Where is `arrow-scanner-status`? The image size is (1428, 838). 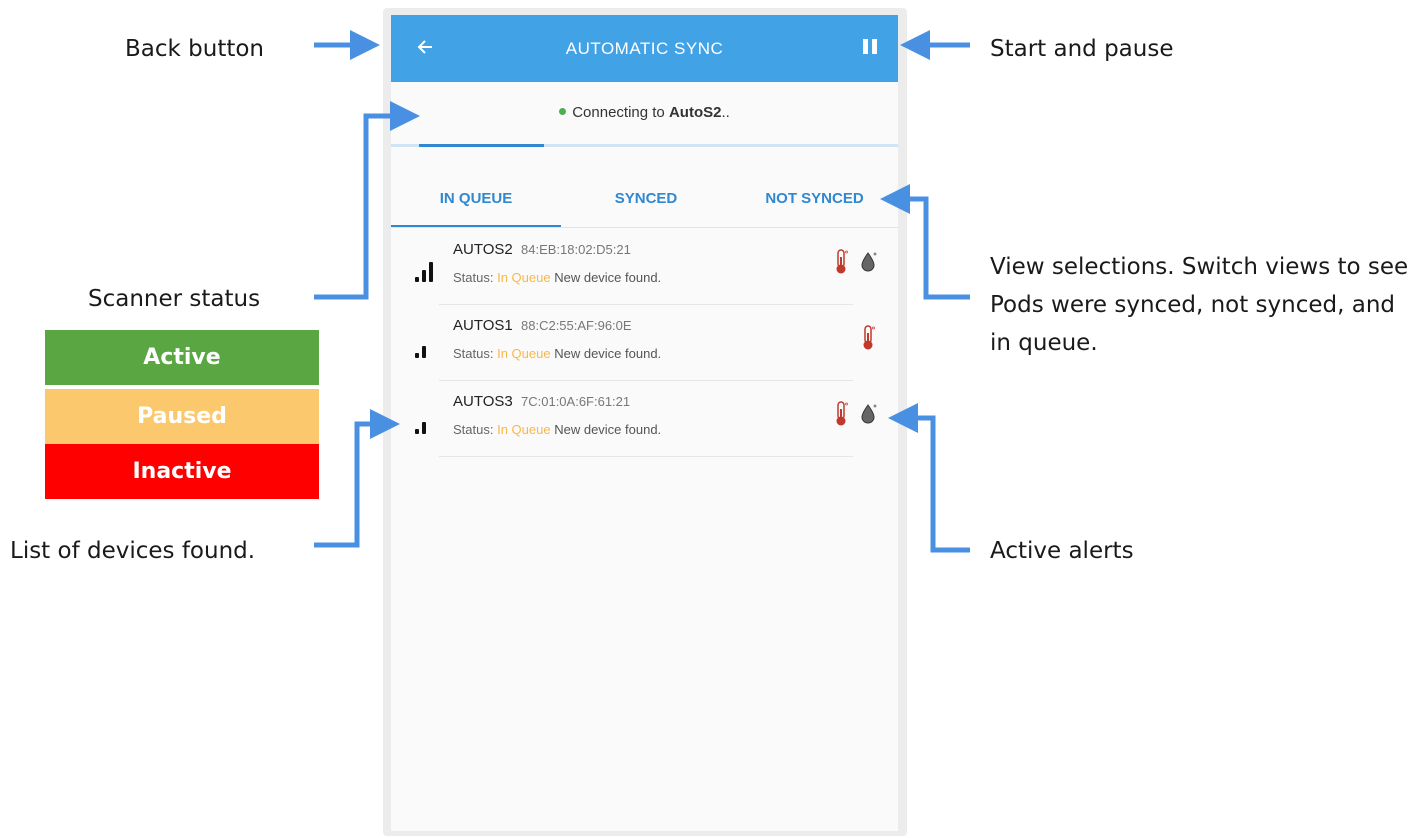 arrow-scanner-status is located at coordinates (367, 200).